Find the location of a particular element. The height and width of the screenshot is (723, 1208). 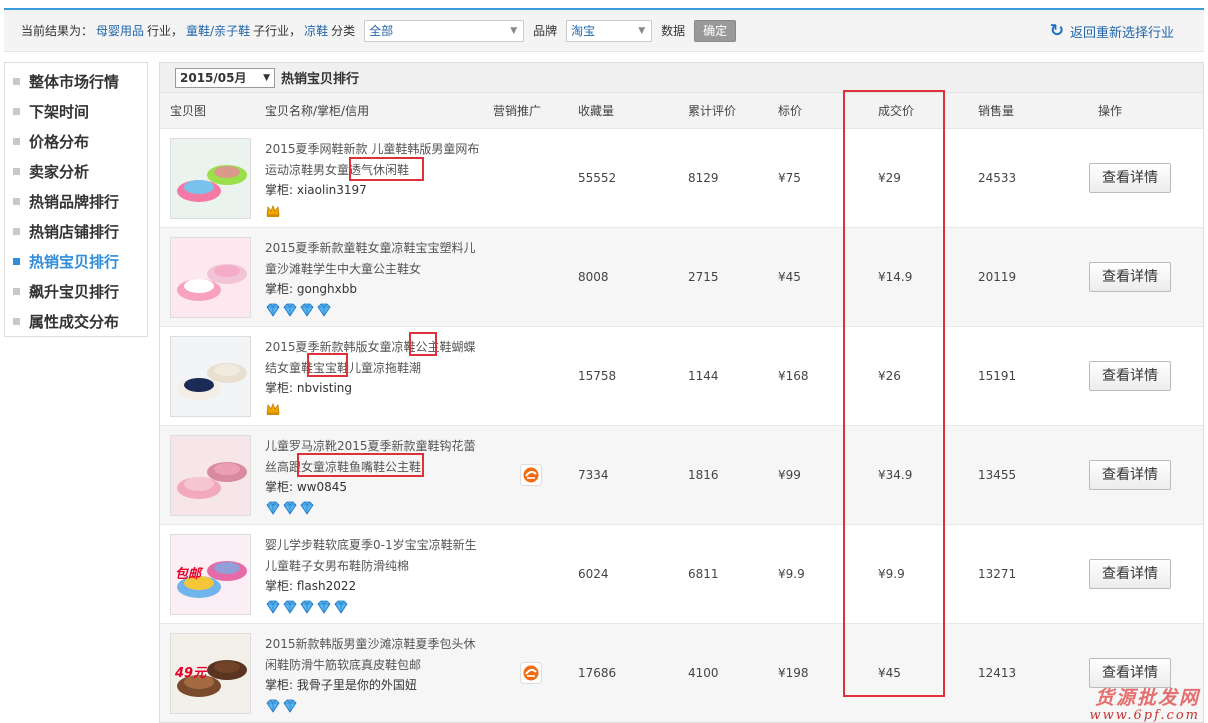

subindustry-suffix: 子行业， is located at coordinates (277, 31).